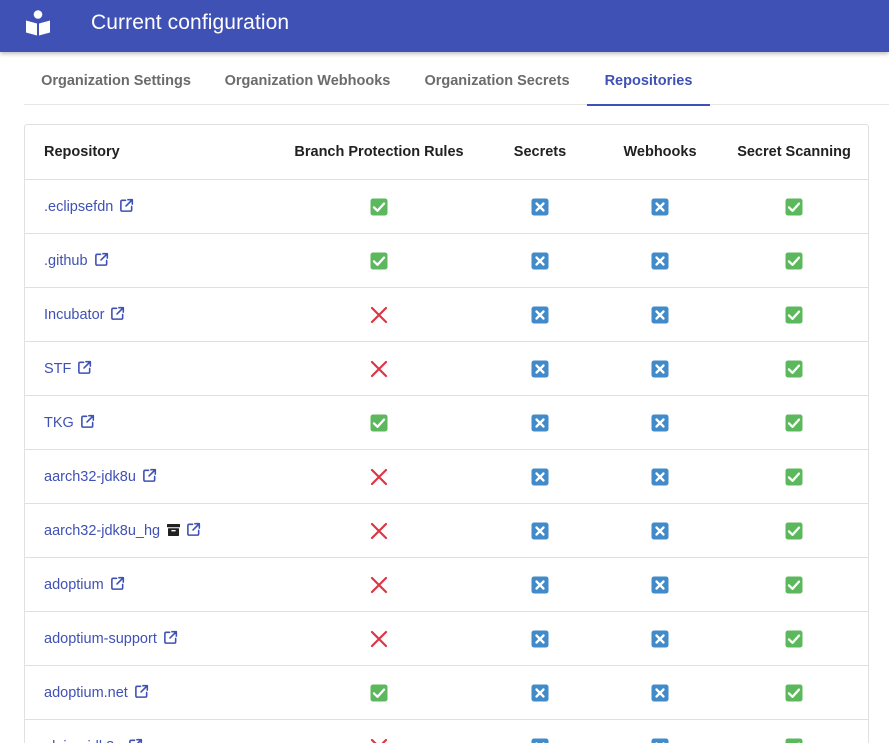 The width and height of the screenshot is (889, 743). I want to click on repository-link: adoptium, so click(84, 585).